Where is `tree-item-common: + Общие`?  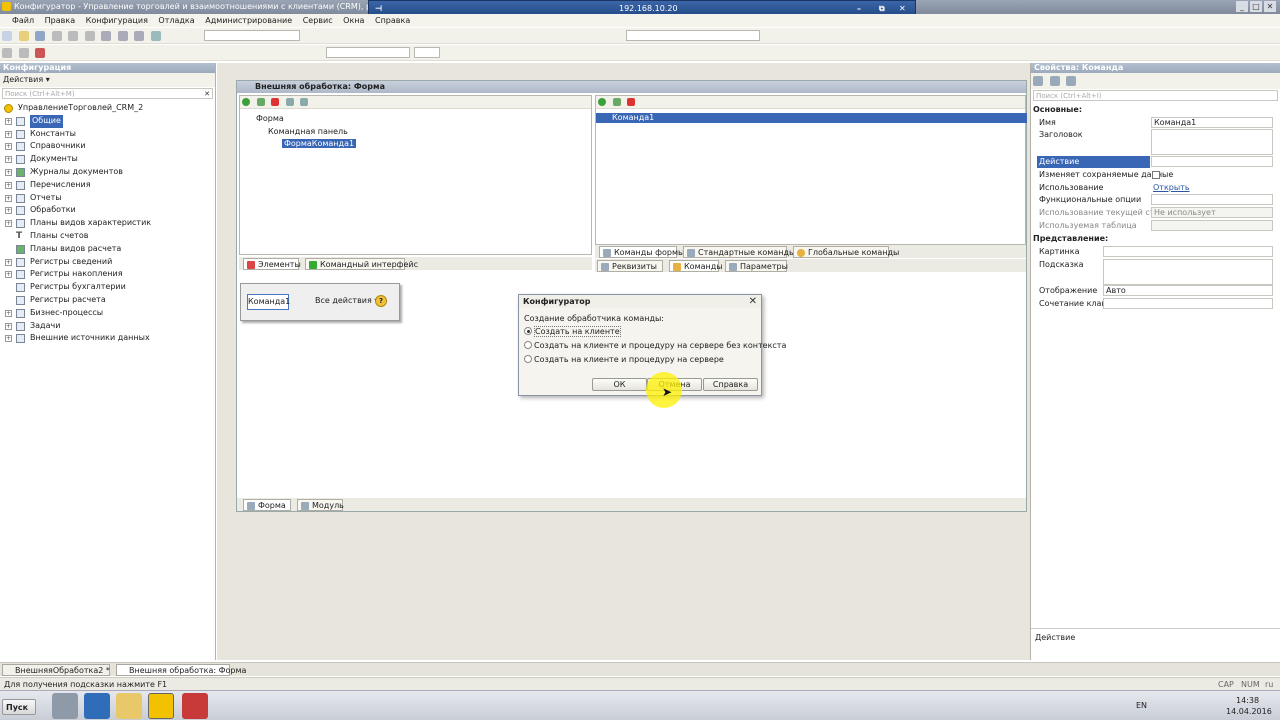
tree-item-common: + Общие is located at coordinates (107, 121).